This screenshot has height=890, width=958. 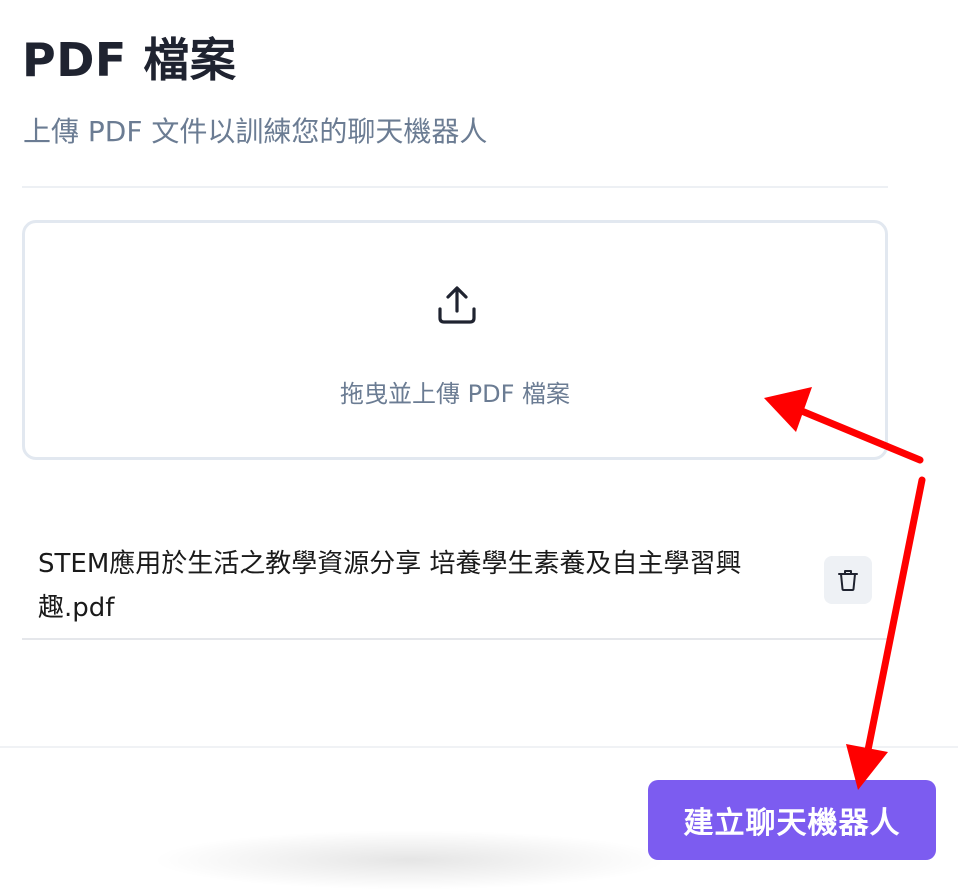 What do you see at coordinates (255, 131) in the screenshot?
I see `page-subtitle: 上傳 PDF 文件以訓練您的聊天機器人` at bounding box center [255, 131].